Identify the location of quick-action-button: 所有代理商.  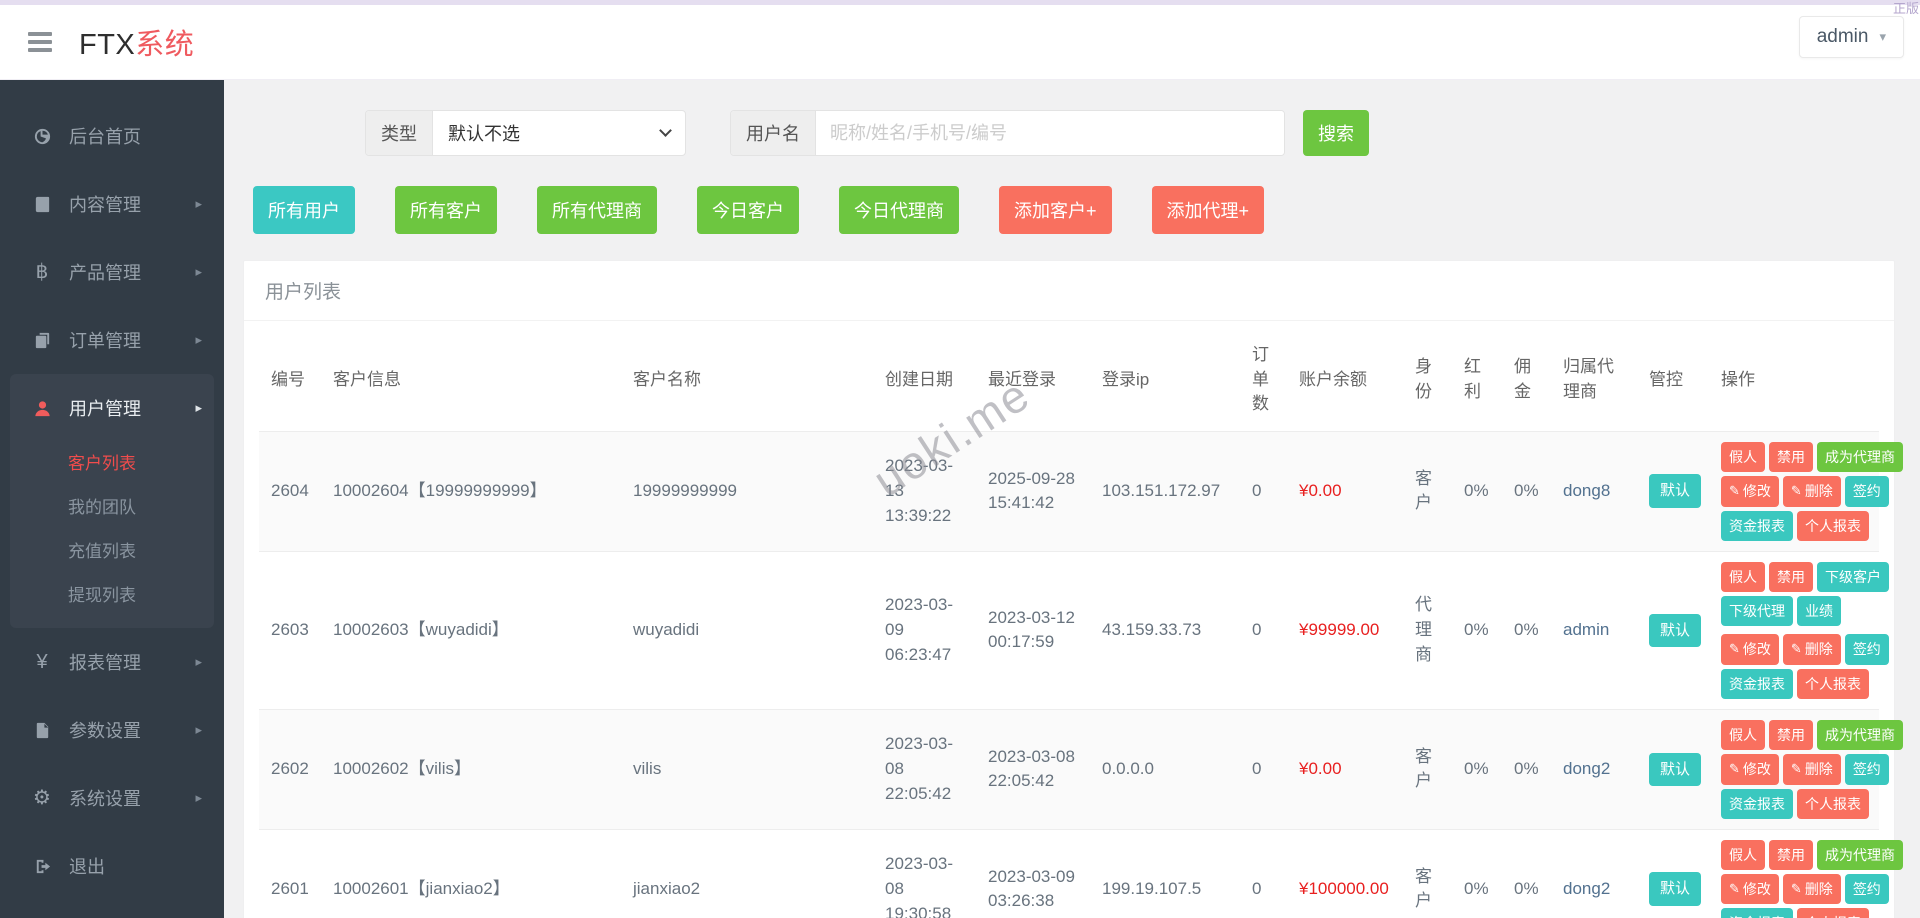
(597, 210).